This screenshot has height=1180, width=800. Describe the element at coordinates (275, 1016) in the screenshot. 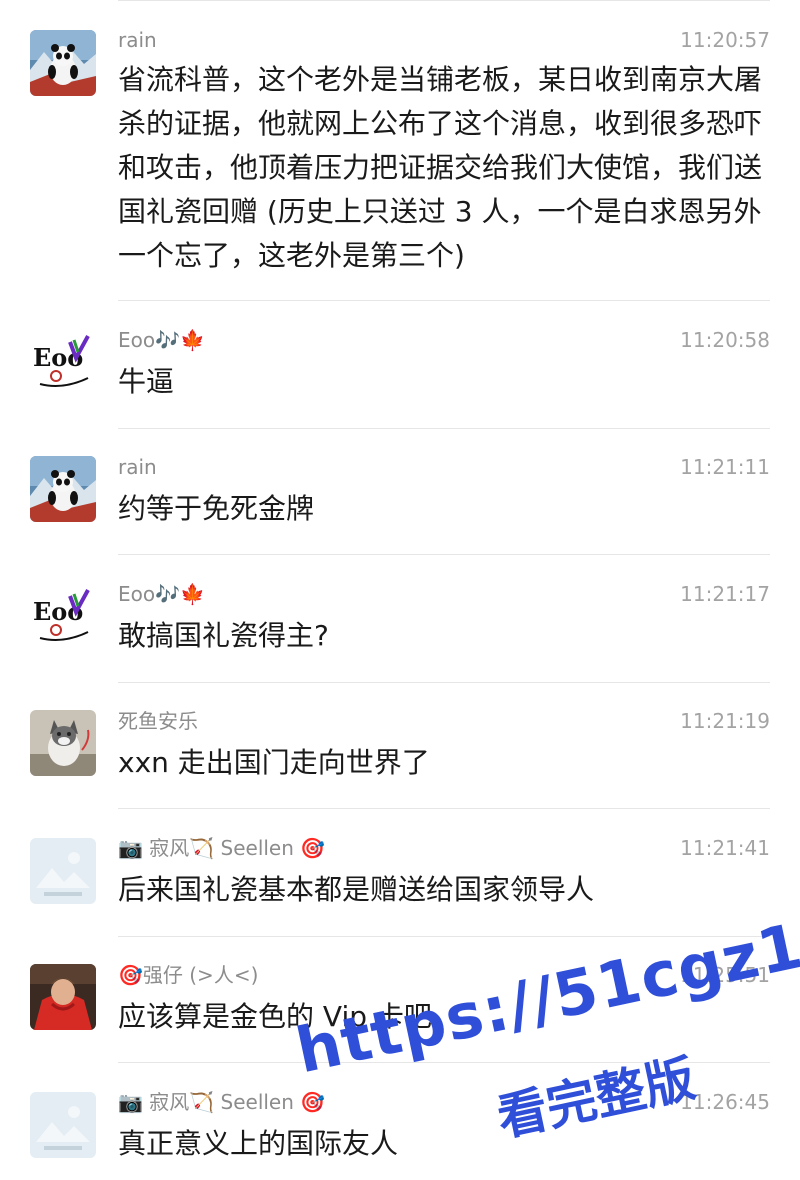

I see `message-text: 应该算是金色的 Vip 卡吧` at that location.